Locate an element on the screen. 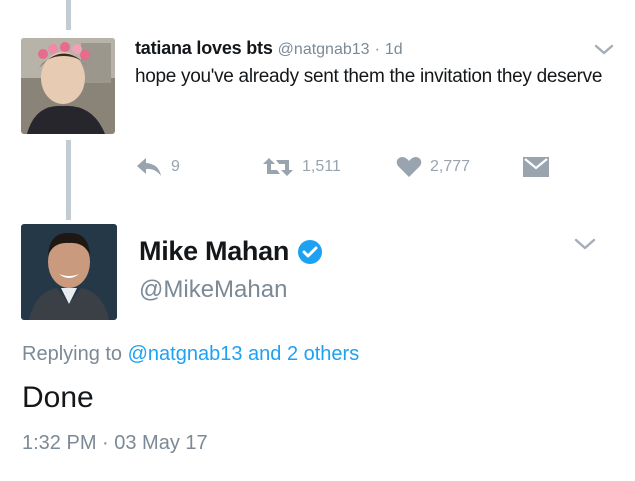 The image size is (635, 481). reply-tweet-header: tatiana loves bts @natgnab13 · 1d is located at coordinates (269, 48).